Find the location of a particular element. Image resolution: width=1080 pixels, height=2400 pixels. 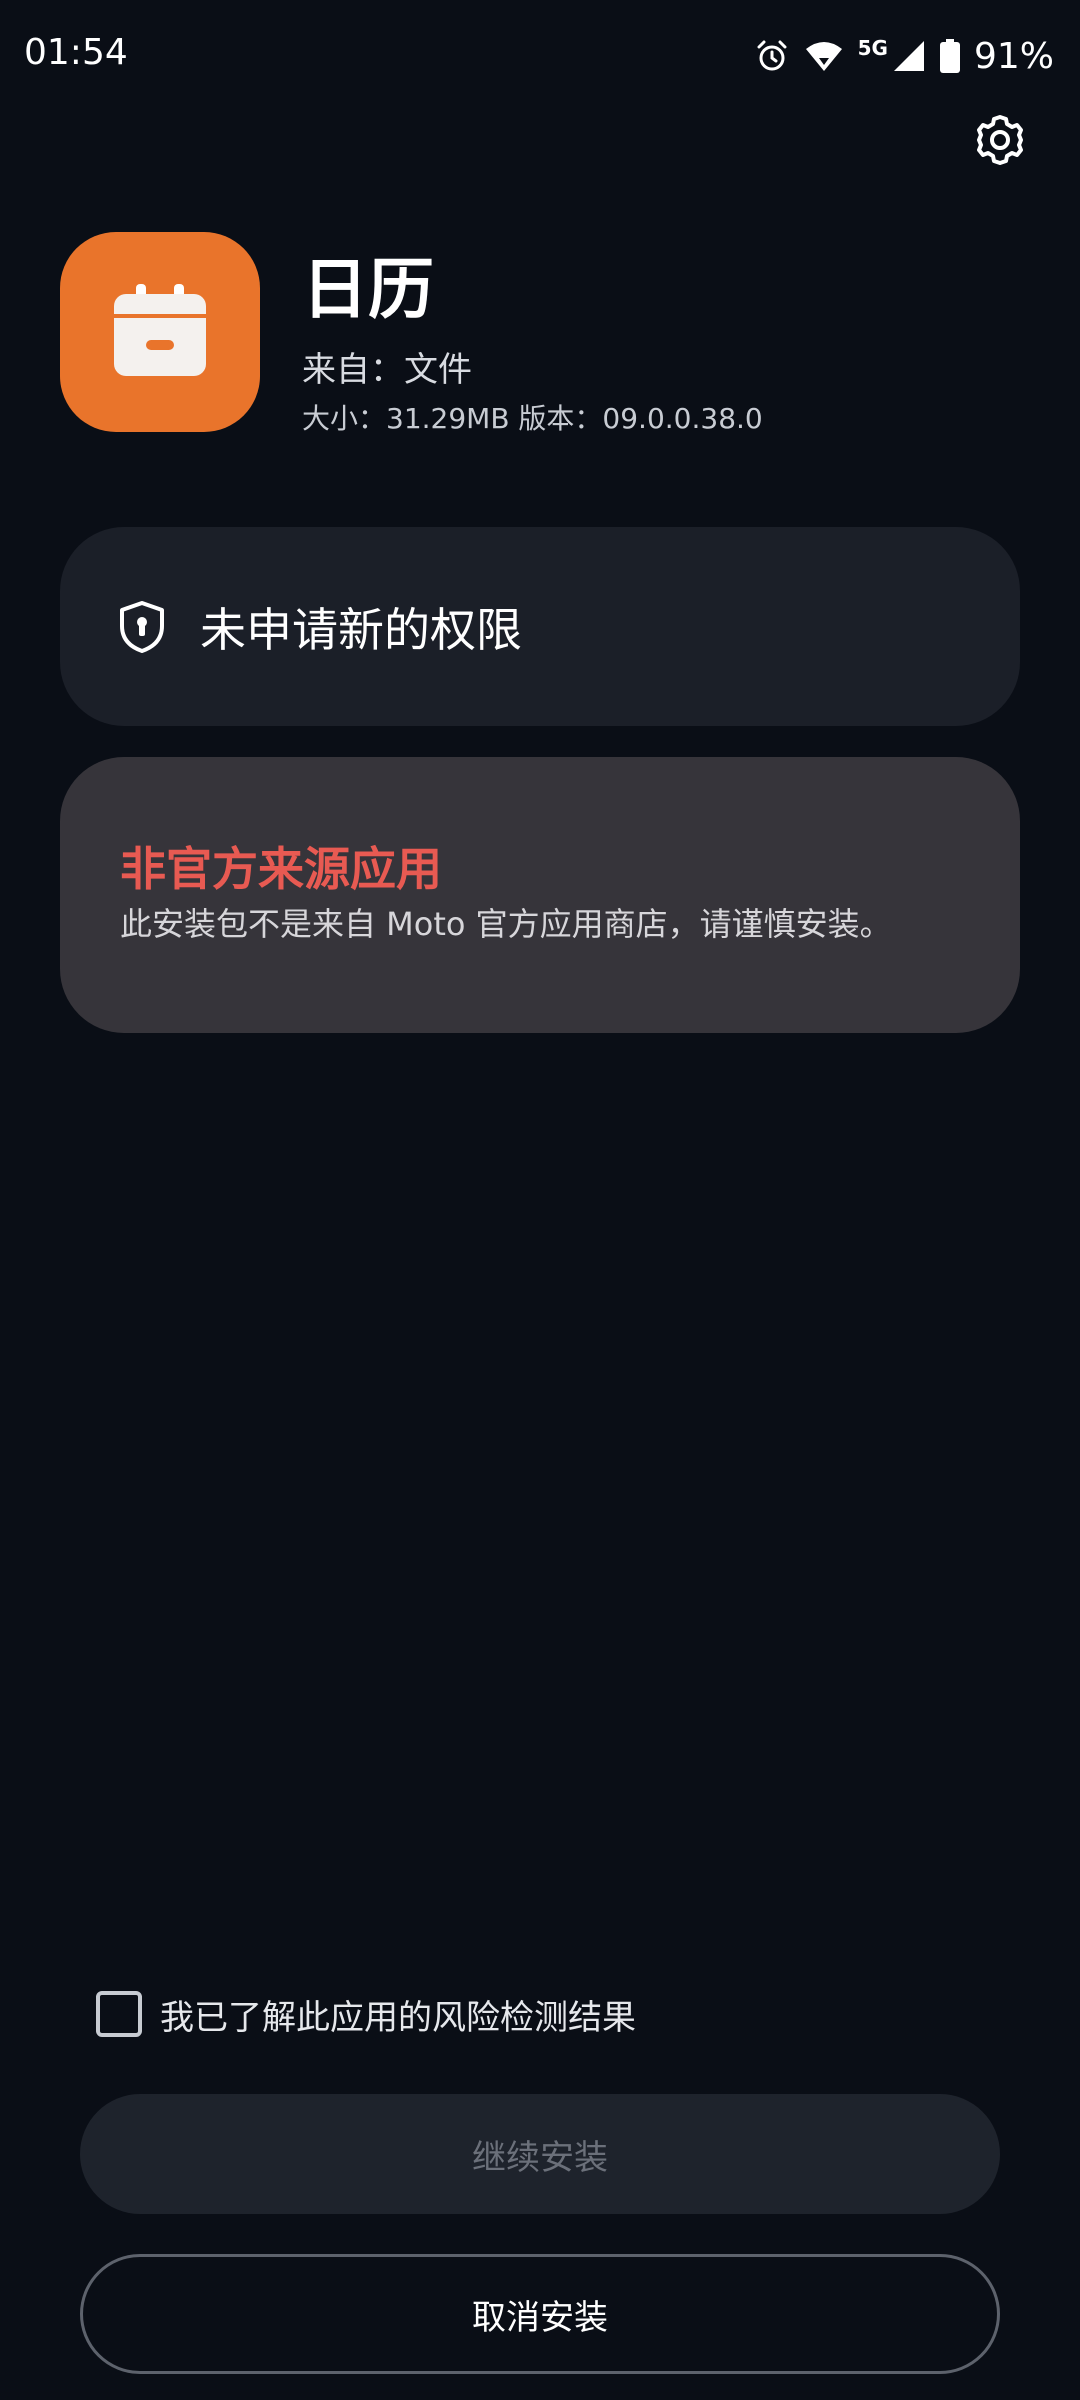

warning-description: 此安装包不是来自 Moto 官方应用商店，请谨慎安装。 is located at coordinates (506, 924).